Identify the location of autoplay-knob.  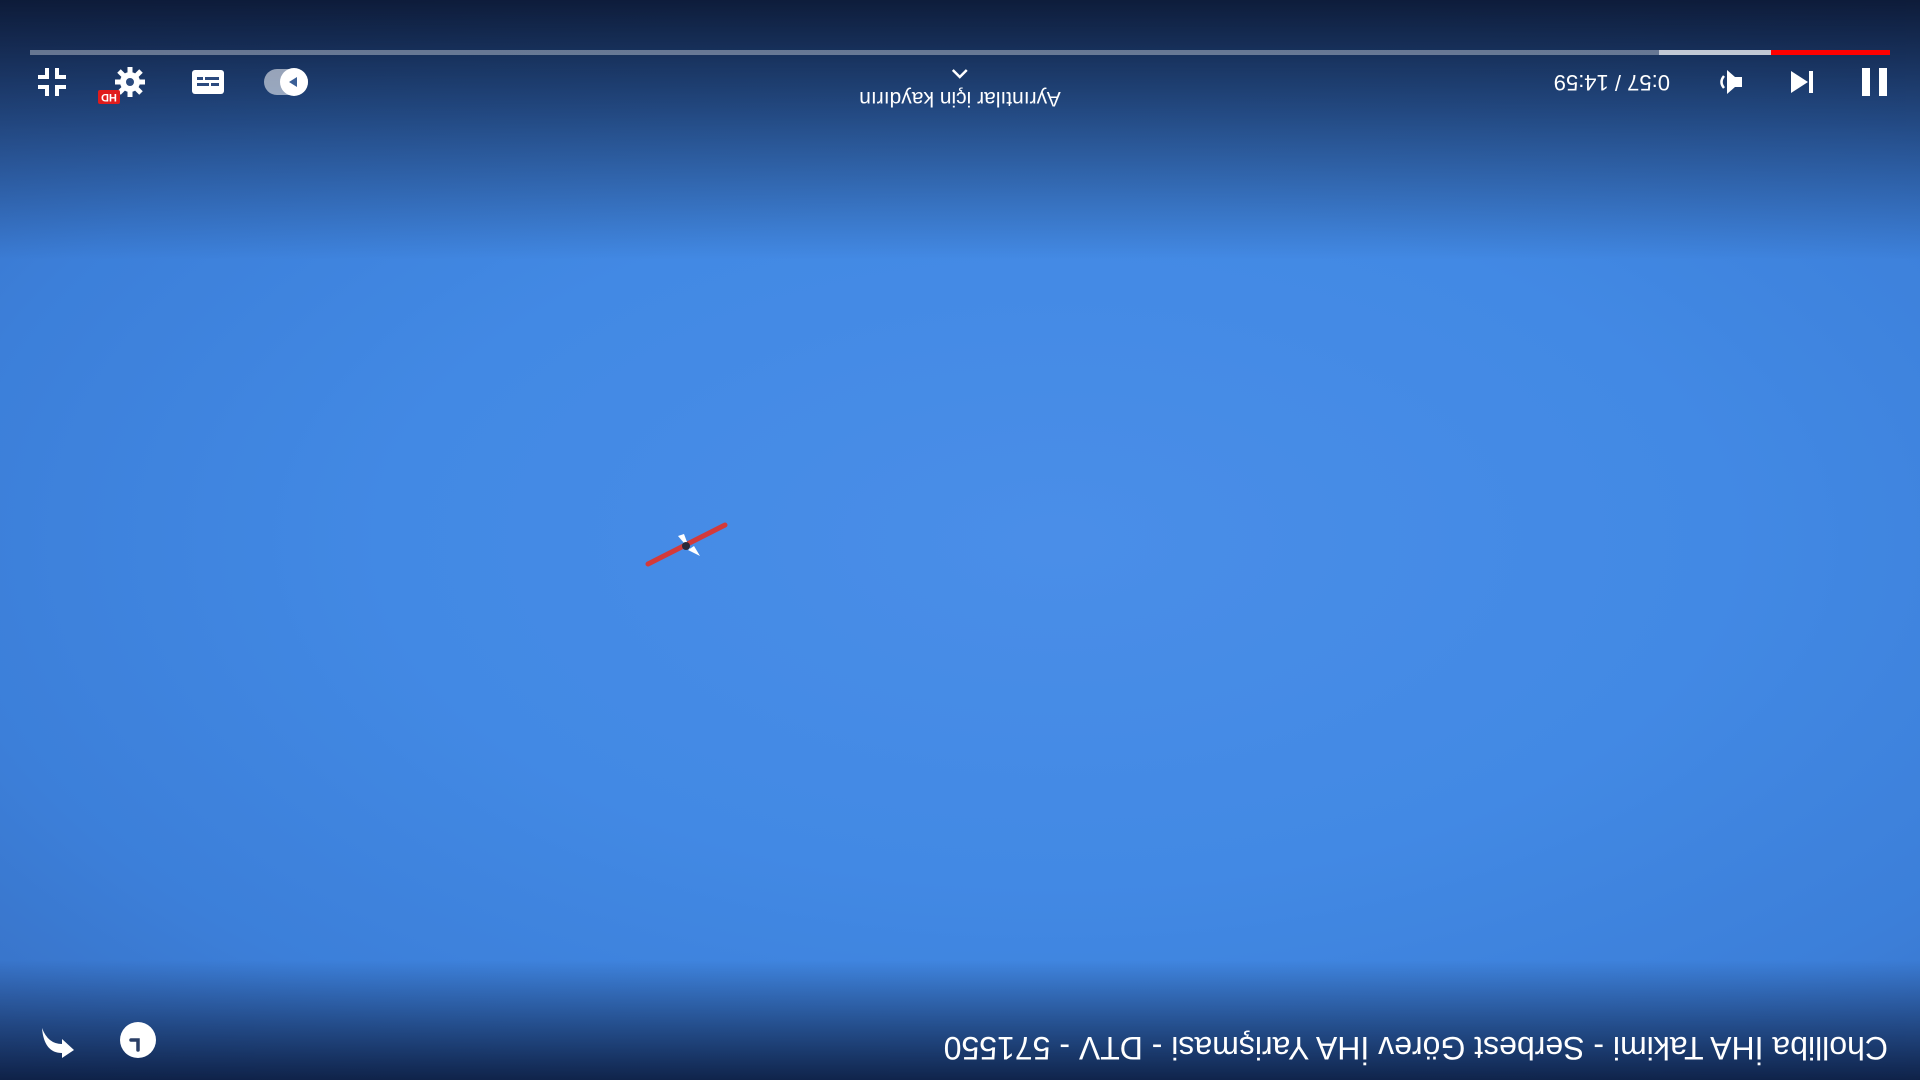
(294, 82).